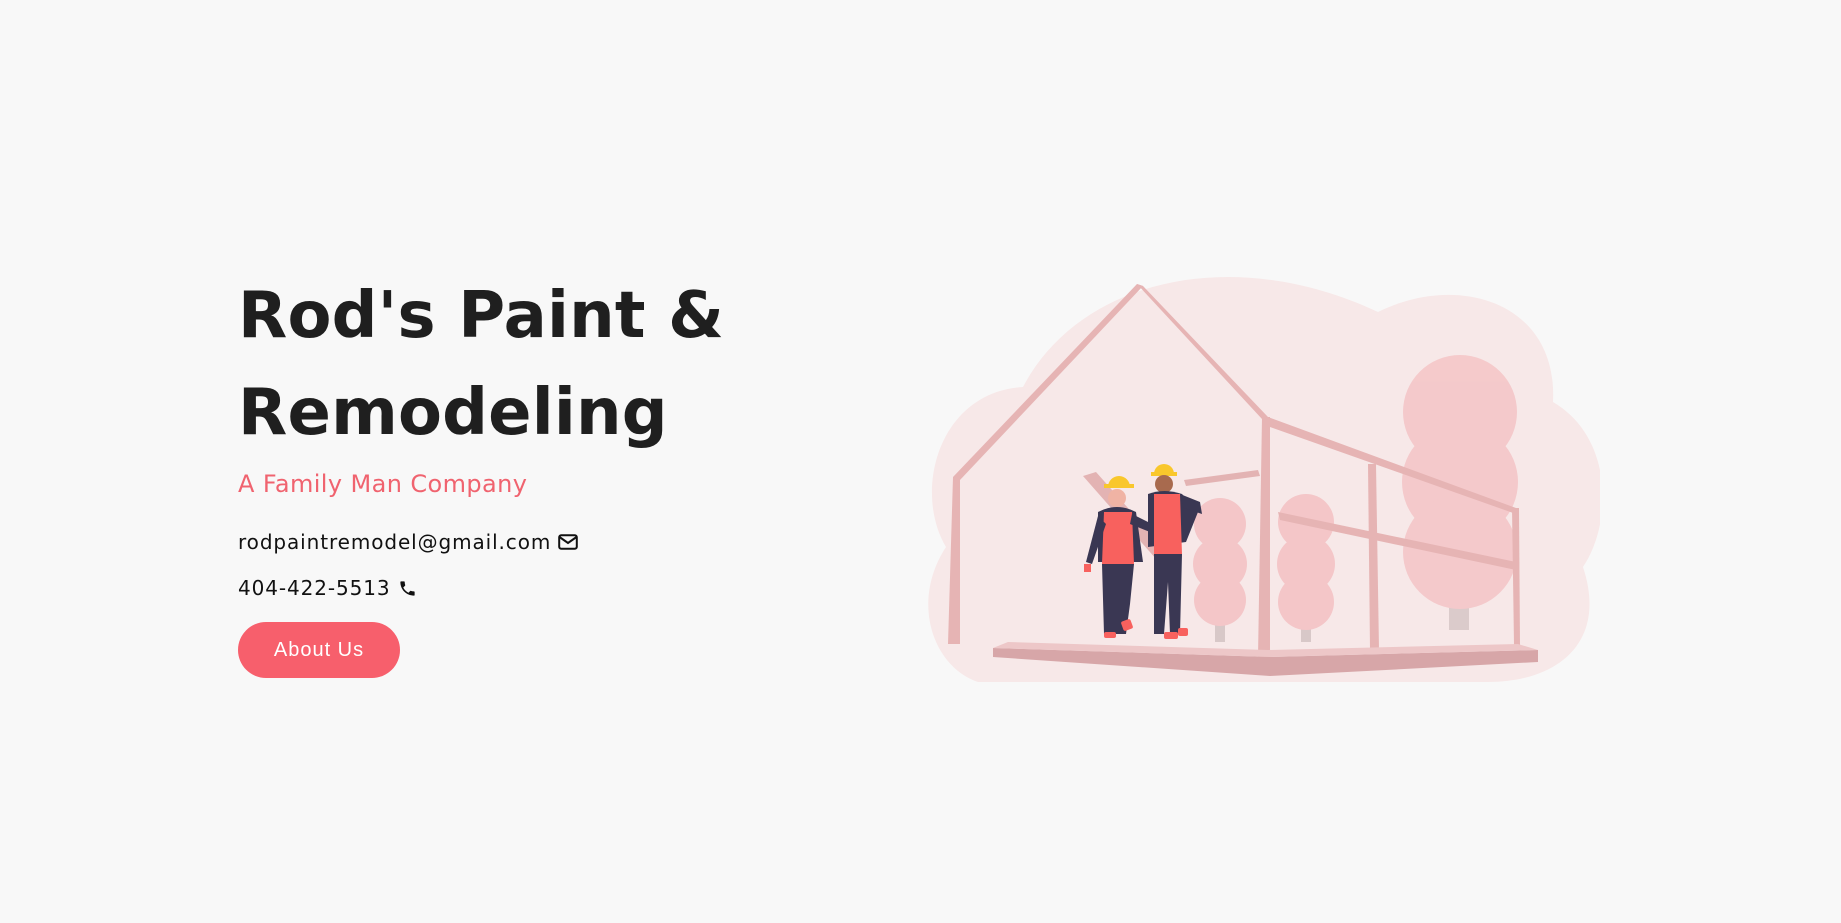  What do you see at coordinates (481, 316) in the screenshot?
I see `title-line-1: Rod's Paint &` at bounding box center [481, 316].